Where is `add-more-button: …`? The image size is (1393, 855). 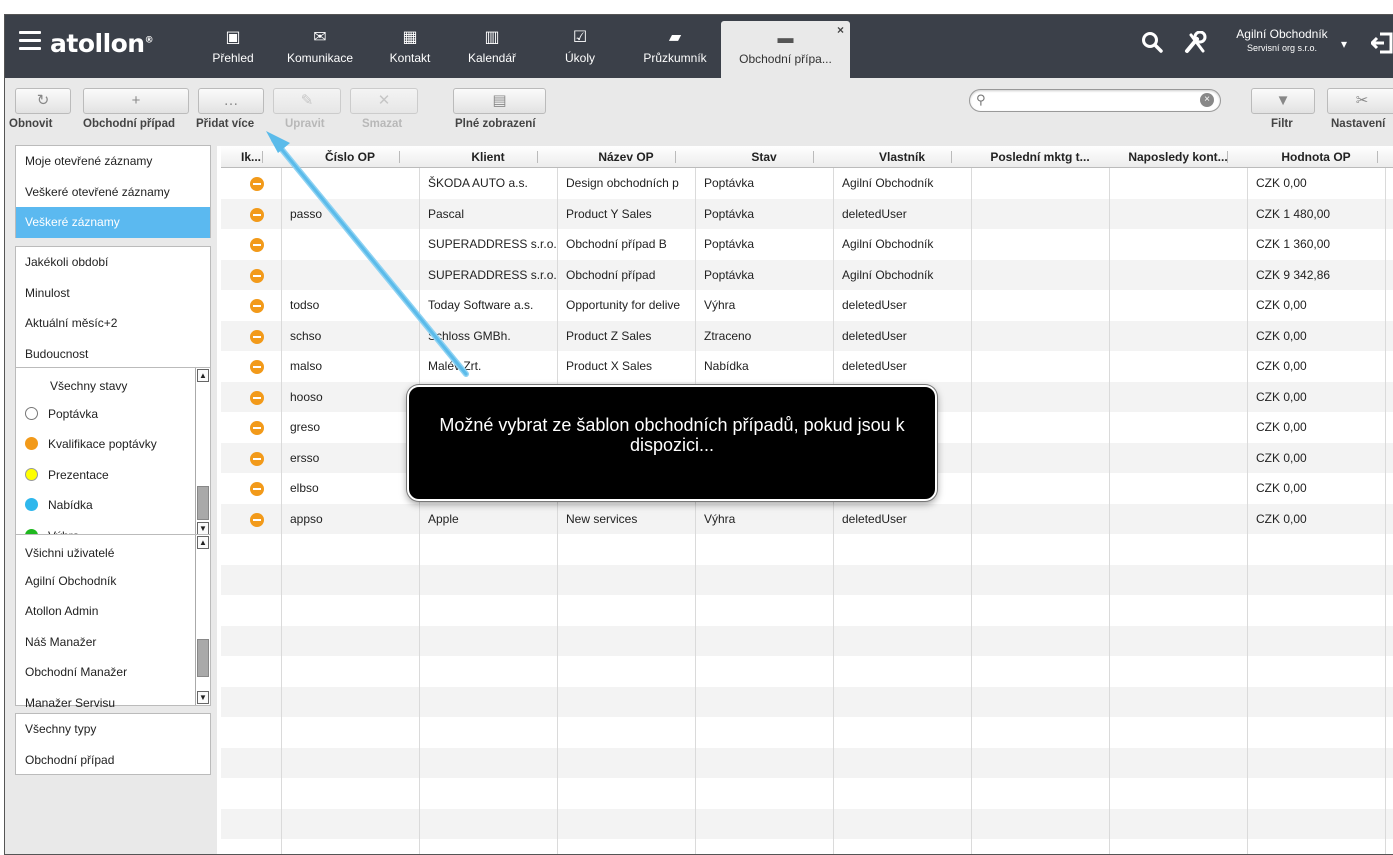
add-more-button: … is located at coordinates (231, 101).